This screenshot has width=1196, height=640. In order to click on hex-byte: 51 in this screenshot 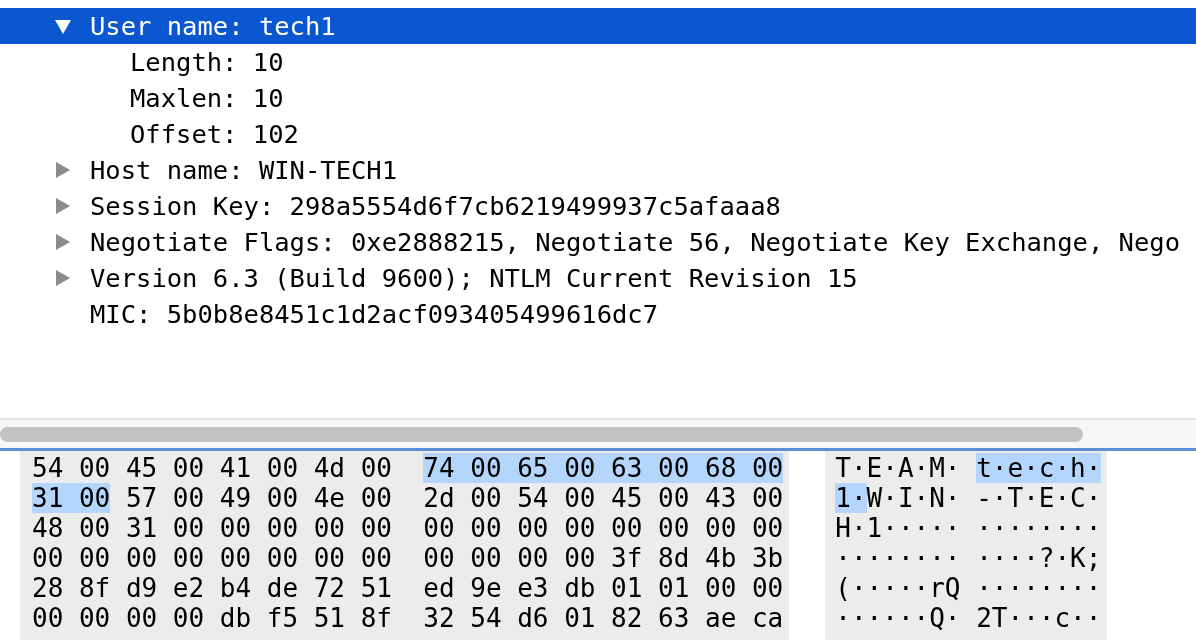, I will do `click(329, 618)`.